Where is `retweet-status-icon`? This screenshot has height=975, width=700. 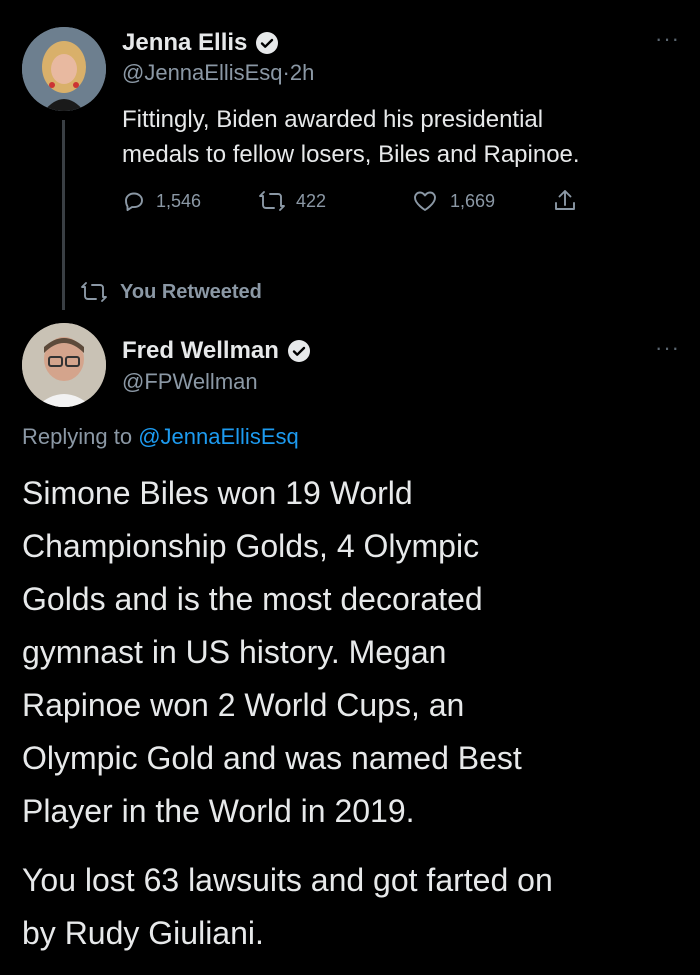 retweet-status-icon is located at coordinates (94, 292).